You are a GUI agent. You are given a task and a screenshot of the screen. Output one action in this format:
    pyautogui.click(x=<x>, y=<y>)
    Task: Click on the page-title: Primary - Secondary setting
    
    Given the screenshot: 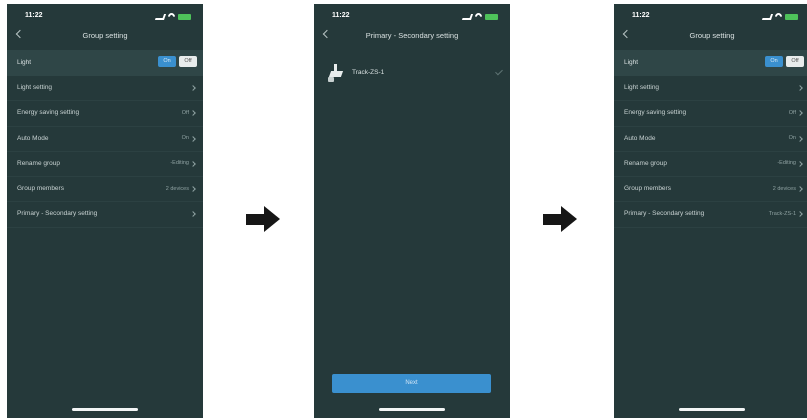 What is the action you would take?
    pyautogui.click(x=412, y=35)
    